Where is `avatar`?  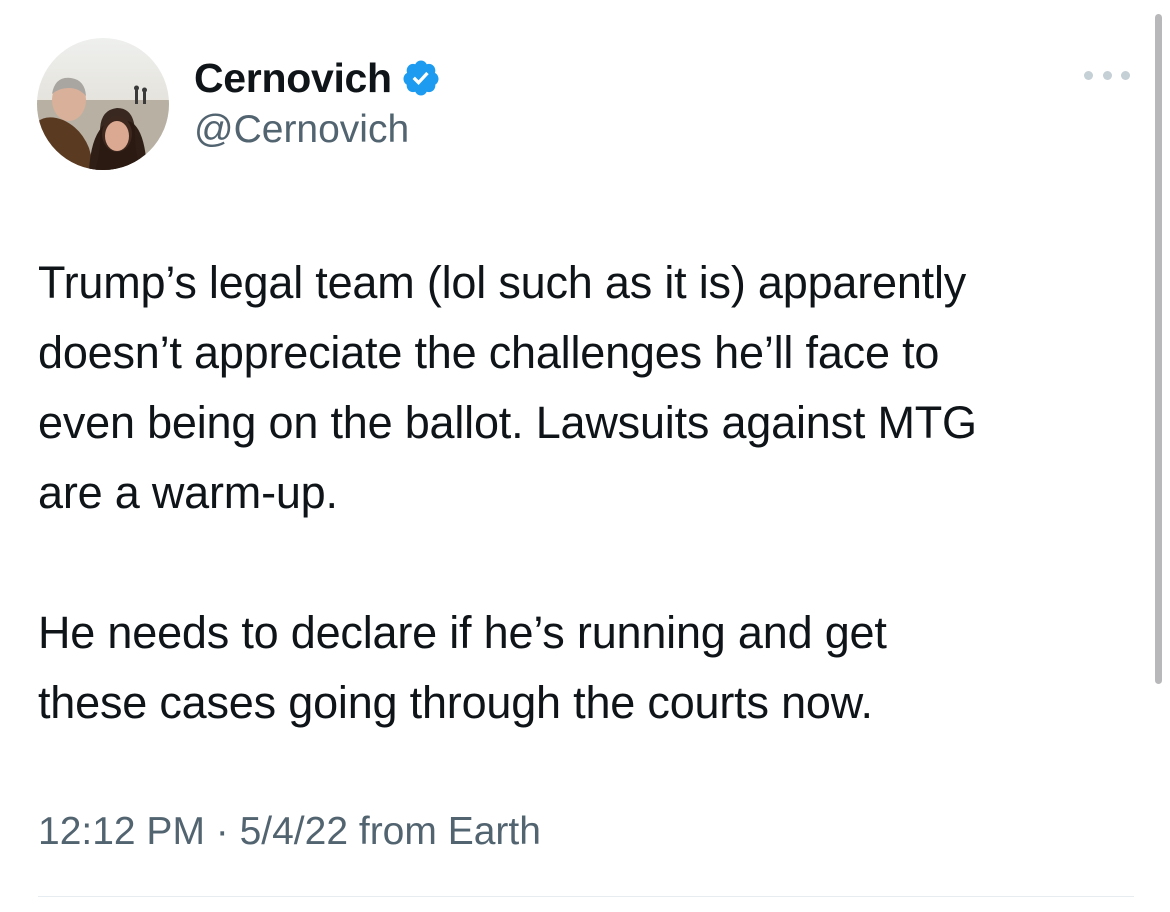 avatar is located at coordinates (103, 104).